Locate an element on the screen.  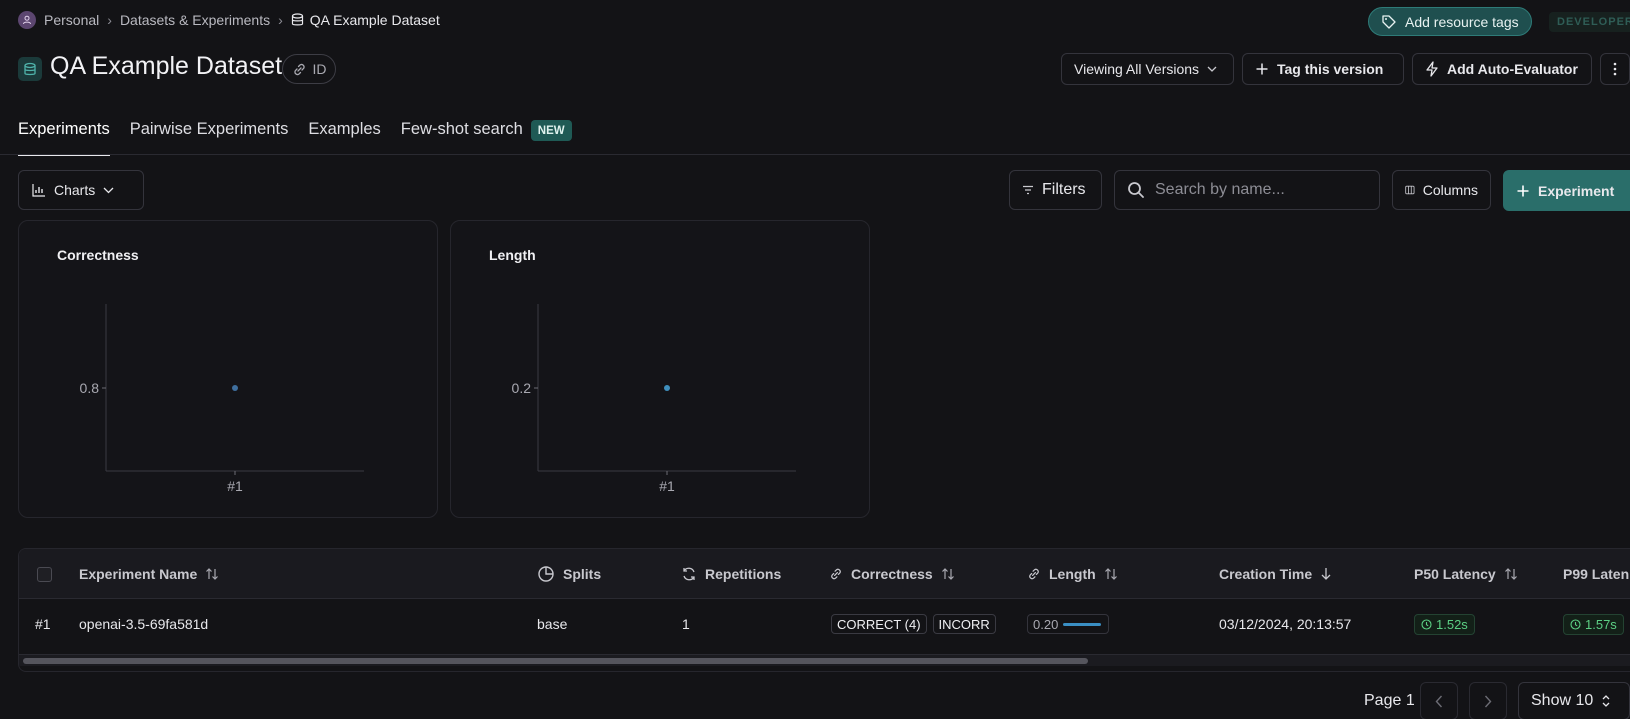
p50-latency-badge: 1.52s is located at coordinates (1444, 624).